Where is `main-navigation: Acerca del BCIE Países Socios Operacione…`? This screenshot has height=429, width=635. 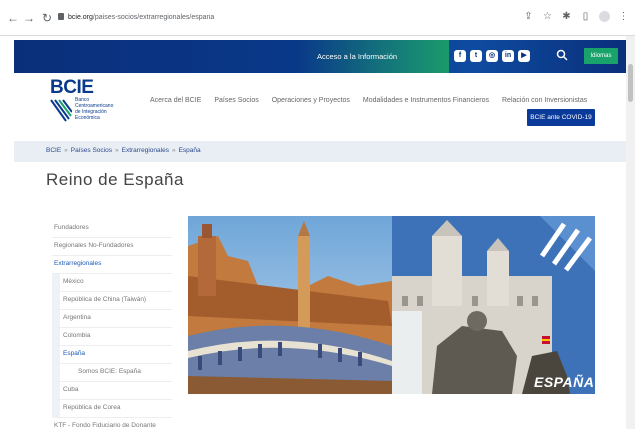 main-navigation: Acerca del BCIE Países Socios Operacione… is located at coordinates (368, 100).